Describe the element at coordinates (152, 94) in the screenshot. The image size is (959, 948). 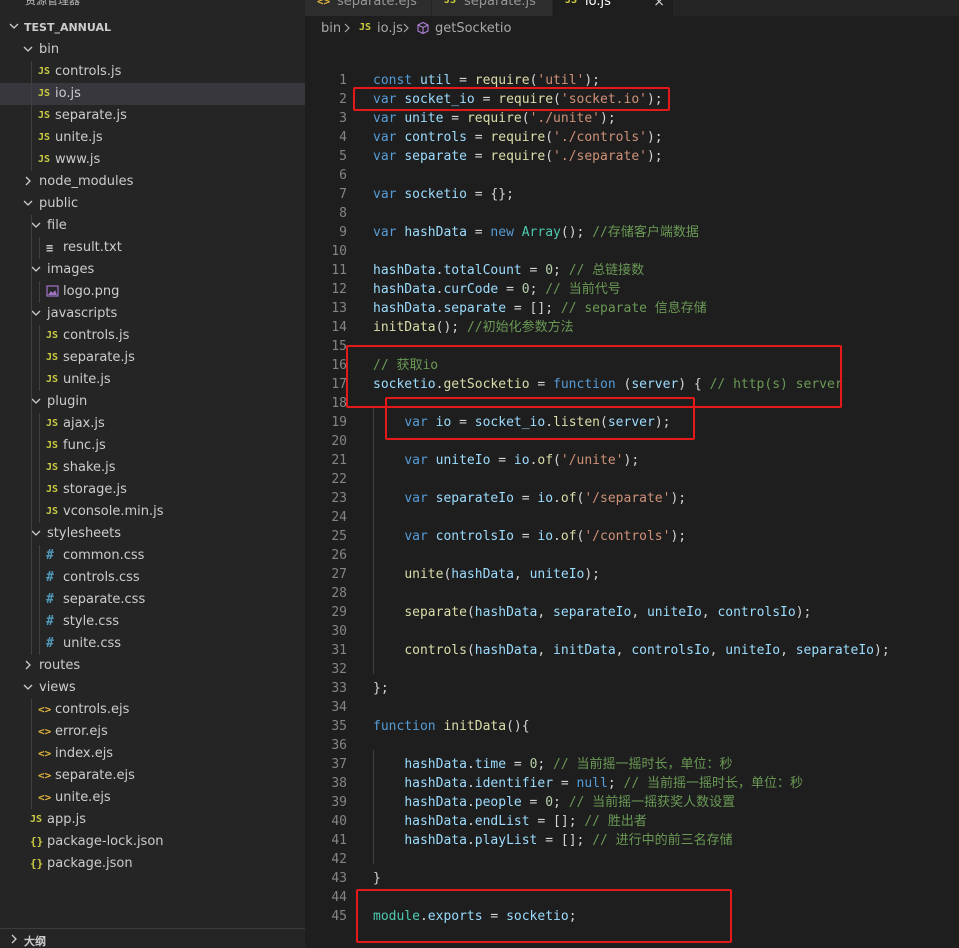
I see `file-io-js: JS io.js` at that location.